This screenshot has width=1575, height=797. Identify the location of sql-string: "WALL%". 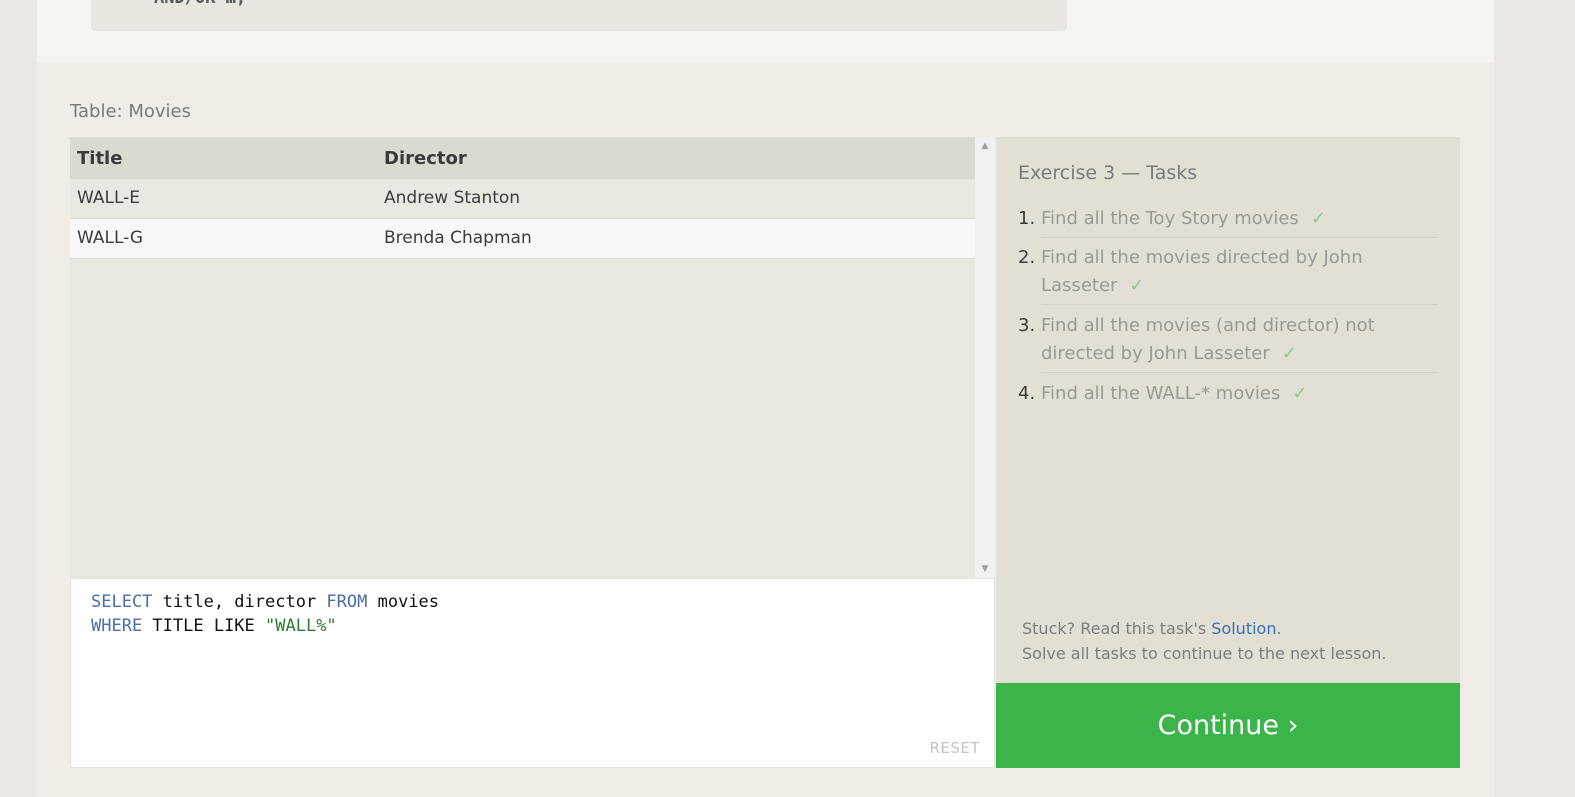
(301, 626).